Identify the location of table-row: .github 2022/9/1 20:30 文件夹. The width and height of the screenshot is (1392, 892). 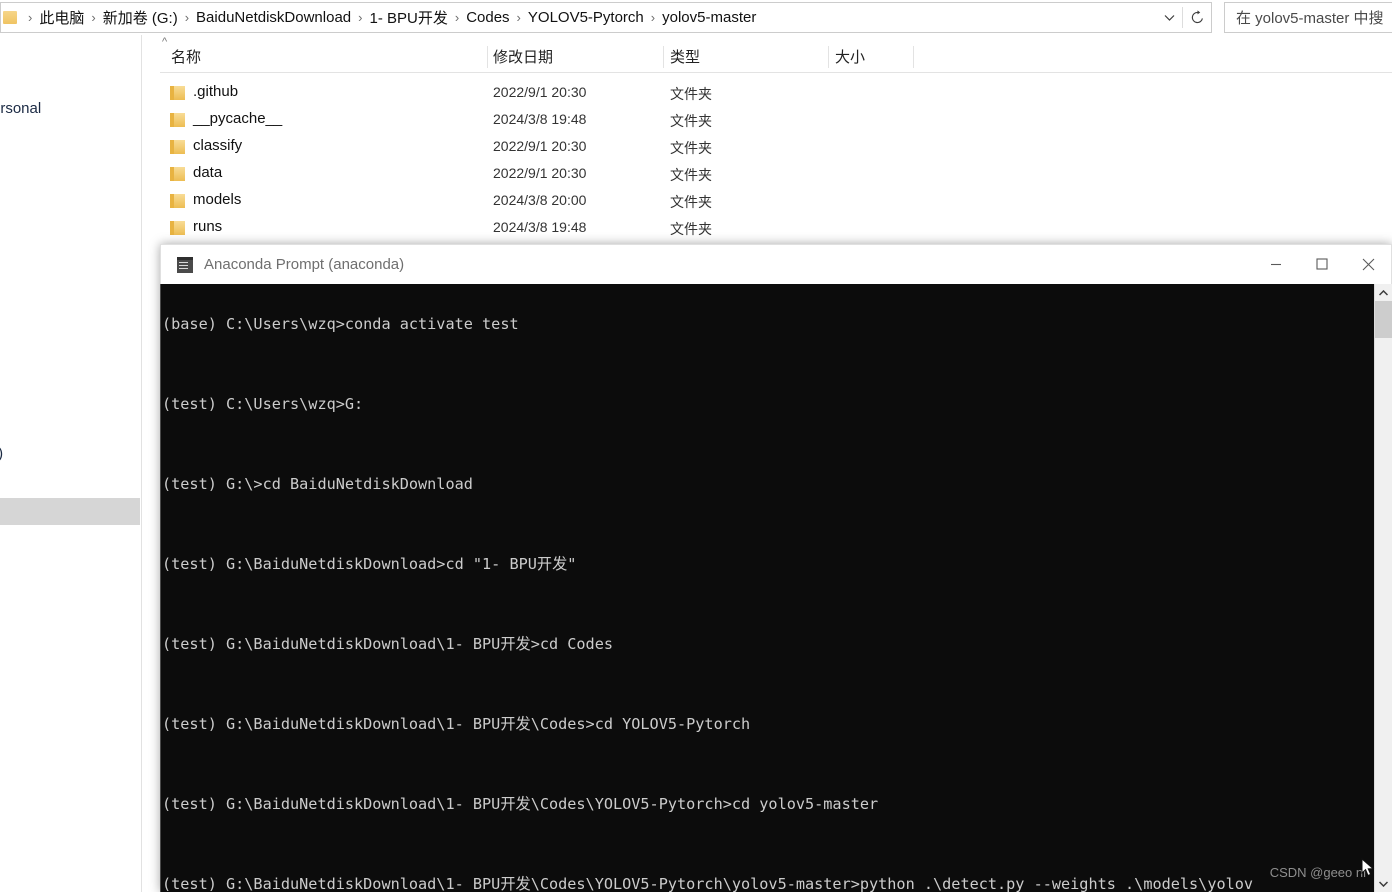
(776, 93).